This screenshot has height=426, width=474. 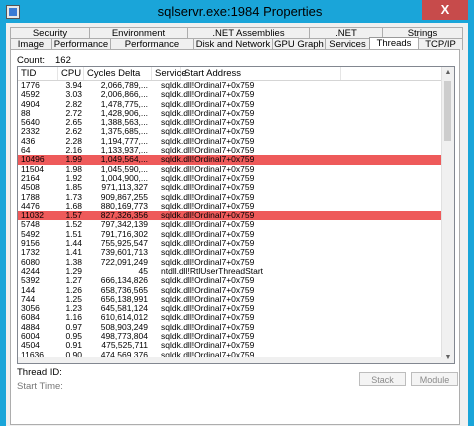 I want to click on cell-cpu: 2.72, so click(x=73, y=113).